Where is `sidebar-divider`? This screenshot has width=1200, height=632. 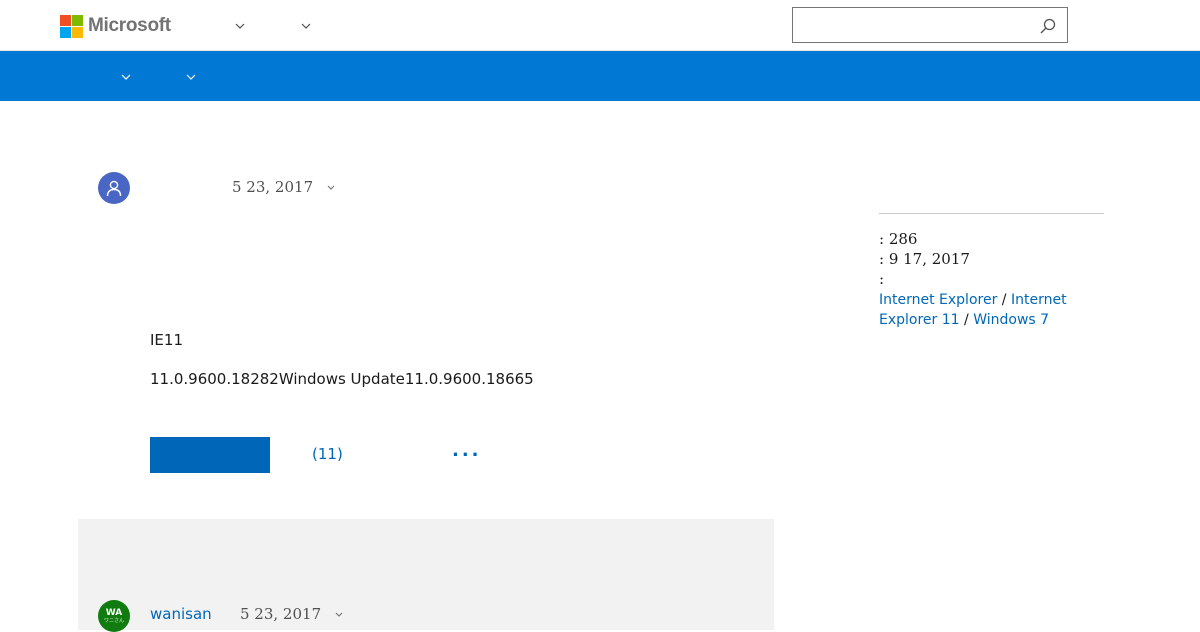 sidebar-divider is located at coordinates (991, 213).